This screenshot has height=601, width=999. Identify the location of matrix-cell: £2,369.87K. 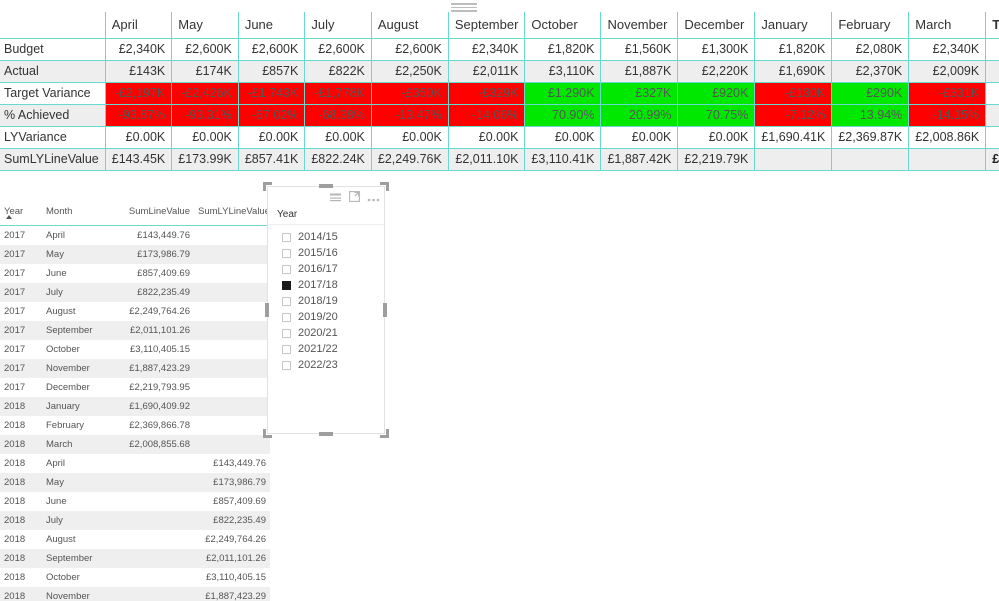
(870, 137).